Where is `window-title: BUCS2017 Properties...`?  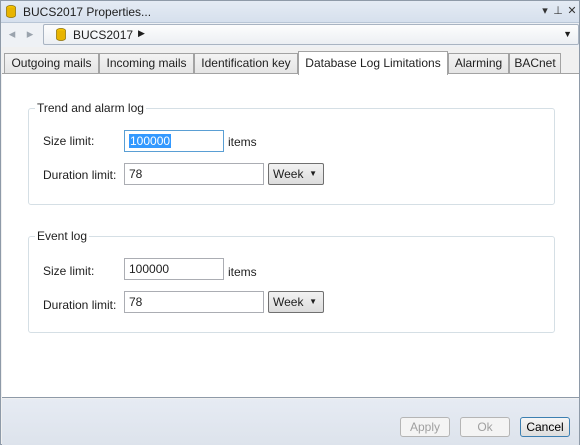 window-title: BUCS2017 Properties... is located at coordinates (87, 12).